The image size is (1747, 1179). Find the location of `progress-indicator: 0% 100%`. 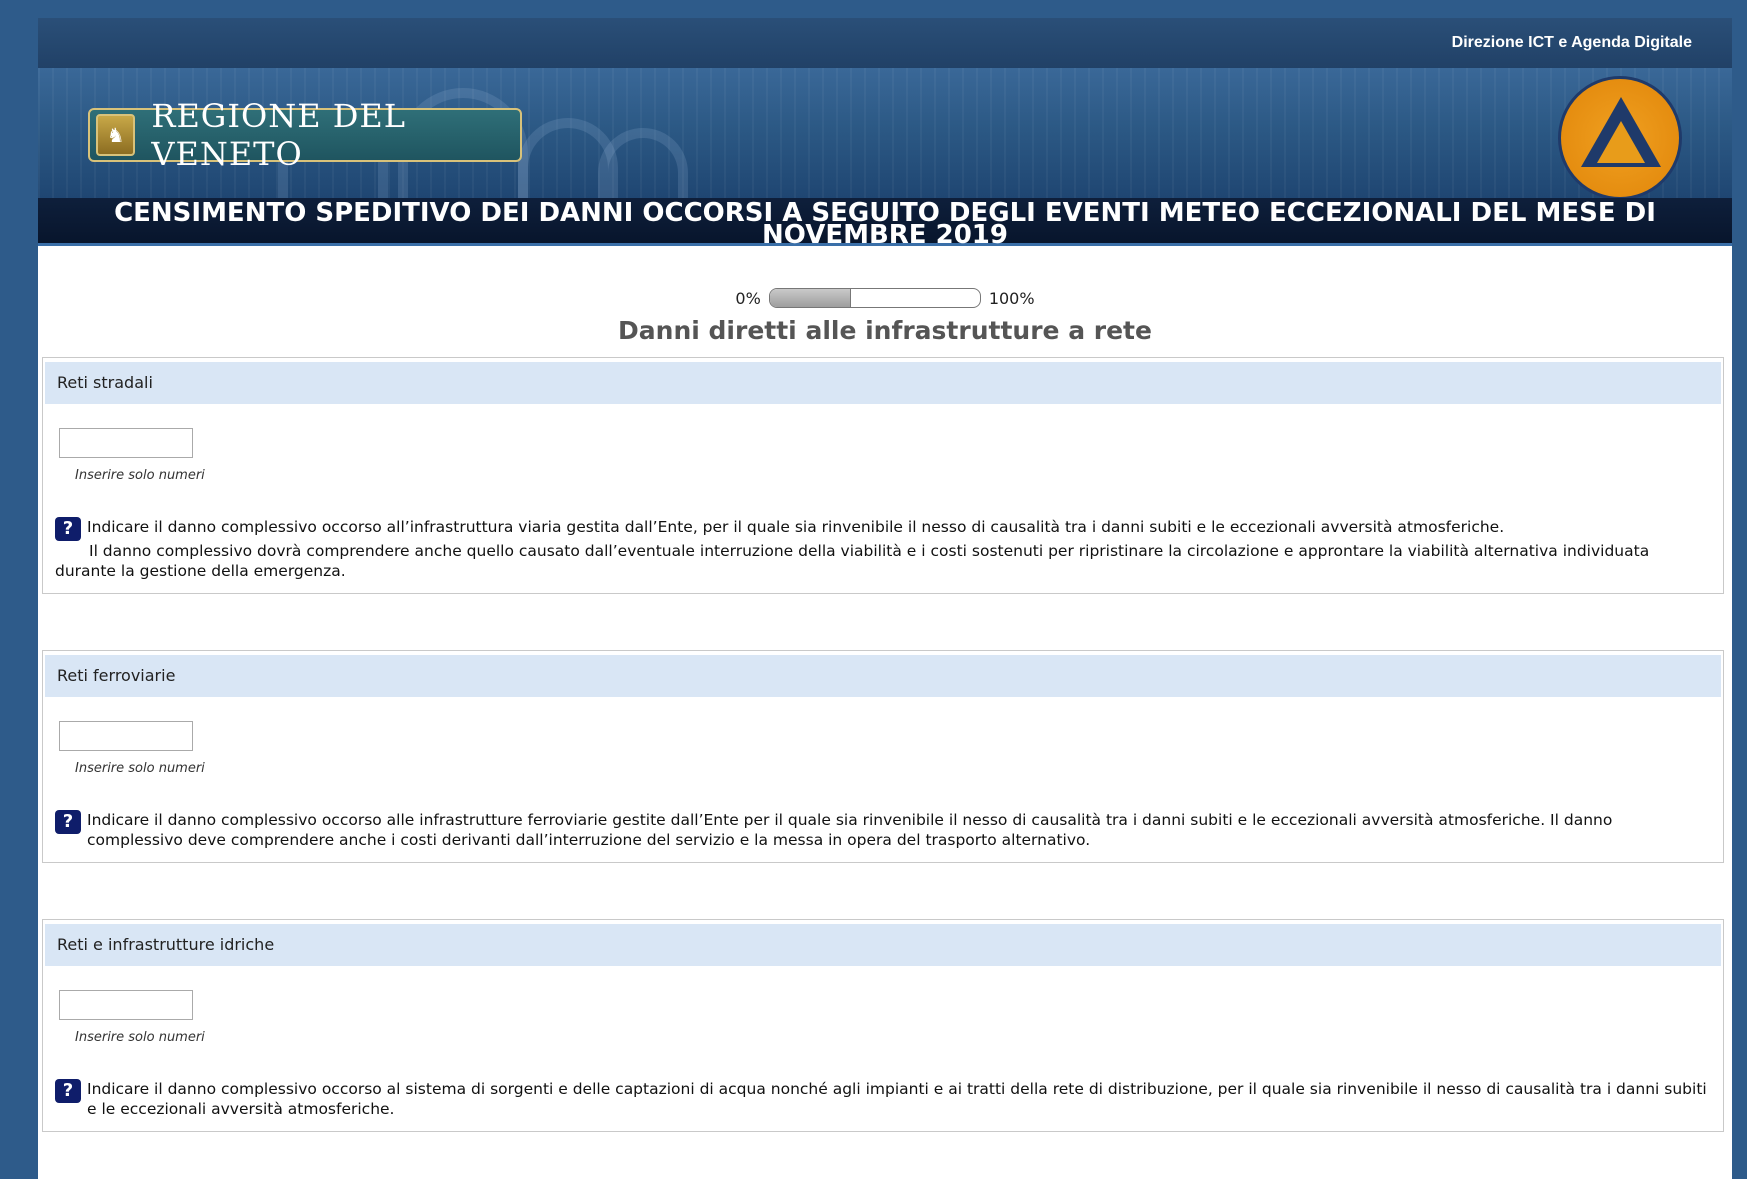

progress-indicator: 0% 100% is located at coordinates (885, 298).